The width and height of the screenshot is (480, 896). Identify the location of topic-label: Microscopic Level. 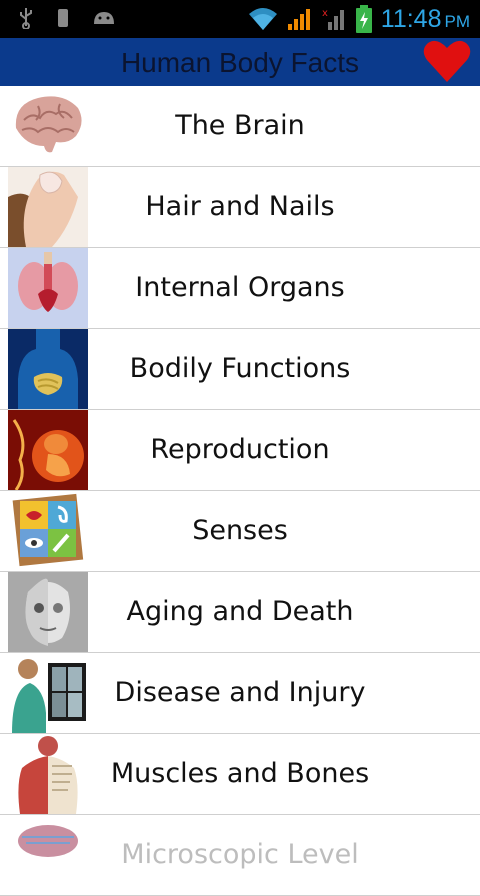
(240, 854).